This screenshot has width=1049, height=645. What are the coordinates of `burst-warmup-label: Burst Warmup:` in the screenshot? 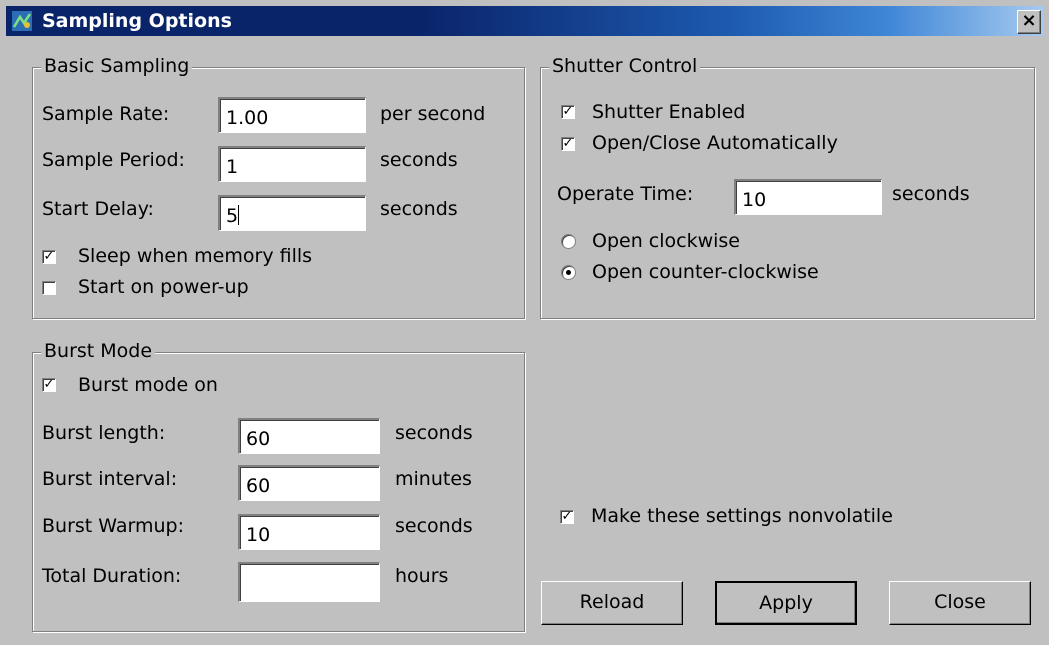 It's located at (113, 526).